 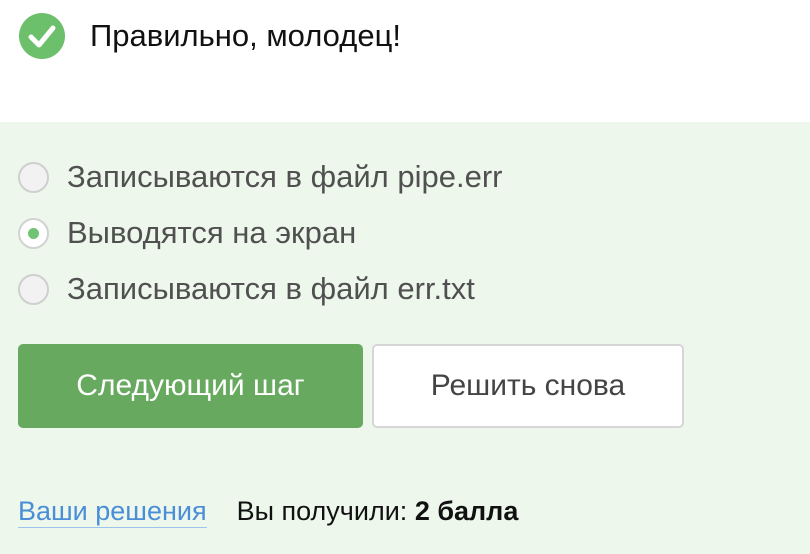 I want to click on option-label: Записываются в файл pipe.err, so click(x=285, y=176).